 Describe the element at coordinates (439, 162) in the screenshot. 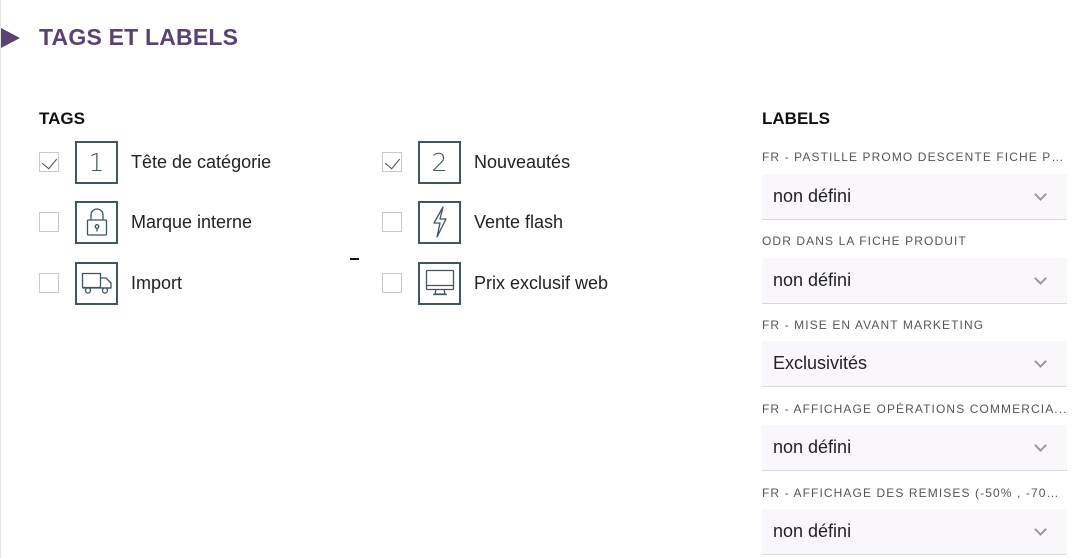

I see `number-2-icon: 2` at that location.